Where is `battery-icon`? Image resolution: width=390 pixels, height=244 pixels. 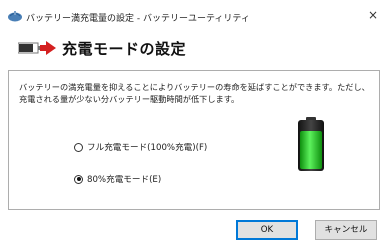
battery-icon is located at coordinates (311, 144).